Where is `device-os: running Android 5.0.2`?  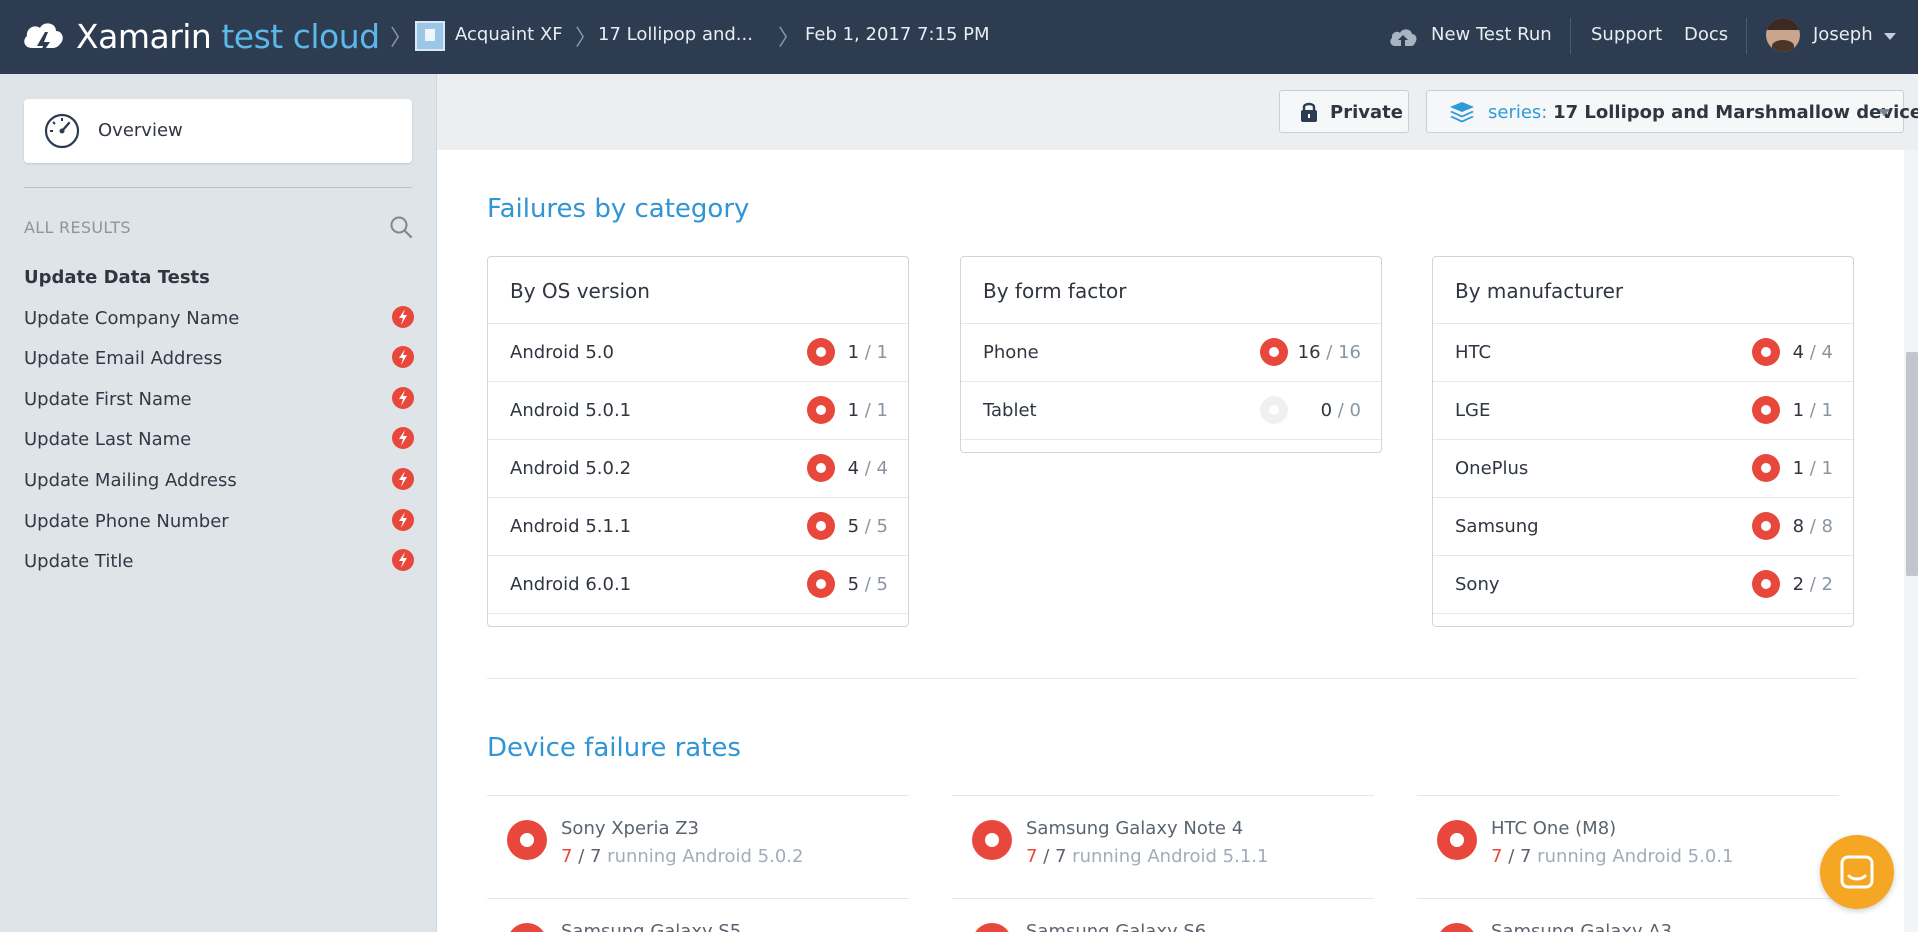
device-os: running Android 5.0.2 is located at coordinates (705, 856).